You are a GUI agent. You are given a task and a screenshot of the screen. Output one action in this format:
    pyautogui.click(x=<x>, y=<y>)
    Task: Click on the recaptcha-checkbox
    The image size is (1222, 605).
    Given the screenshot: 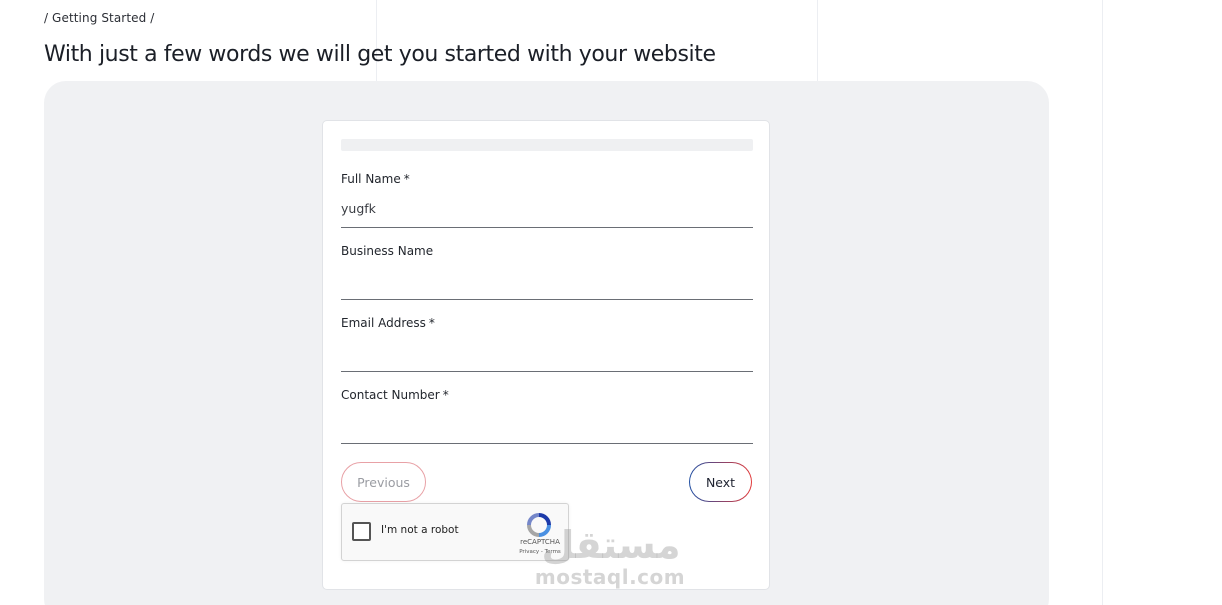 What is the action you would take?
    pyautogui.click(x=361, y=531)
    